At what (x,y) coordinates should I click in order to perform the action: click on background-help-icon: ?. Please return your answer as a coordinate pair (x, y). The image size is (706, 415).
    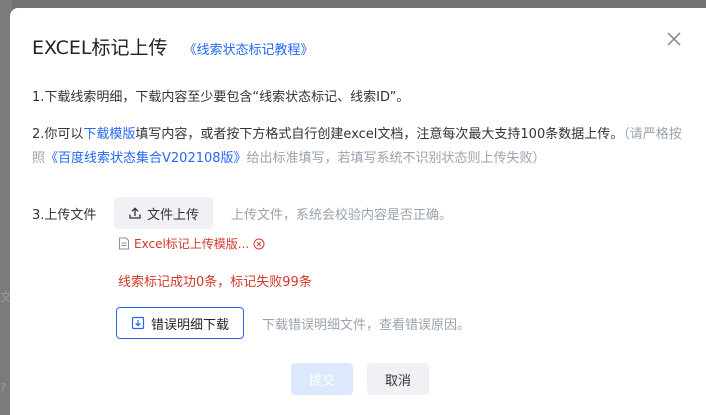
    Looking at the image, I should click on (3, 388).